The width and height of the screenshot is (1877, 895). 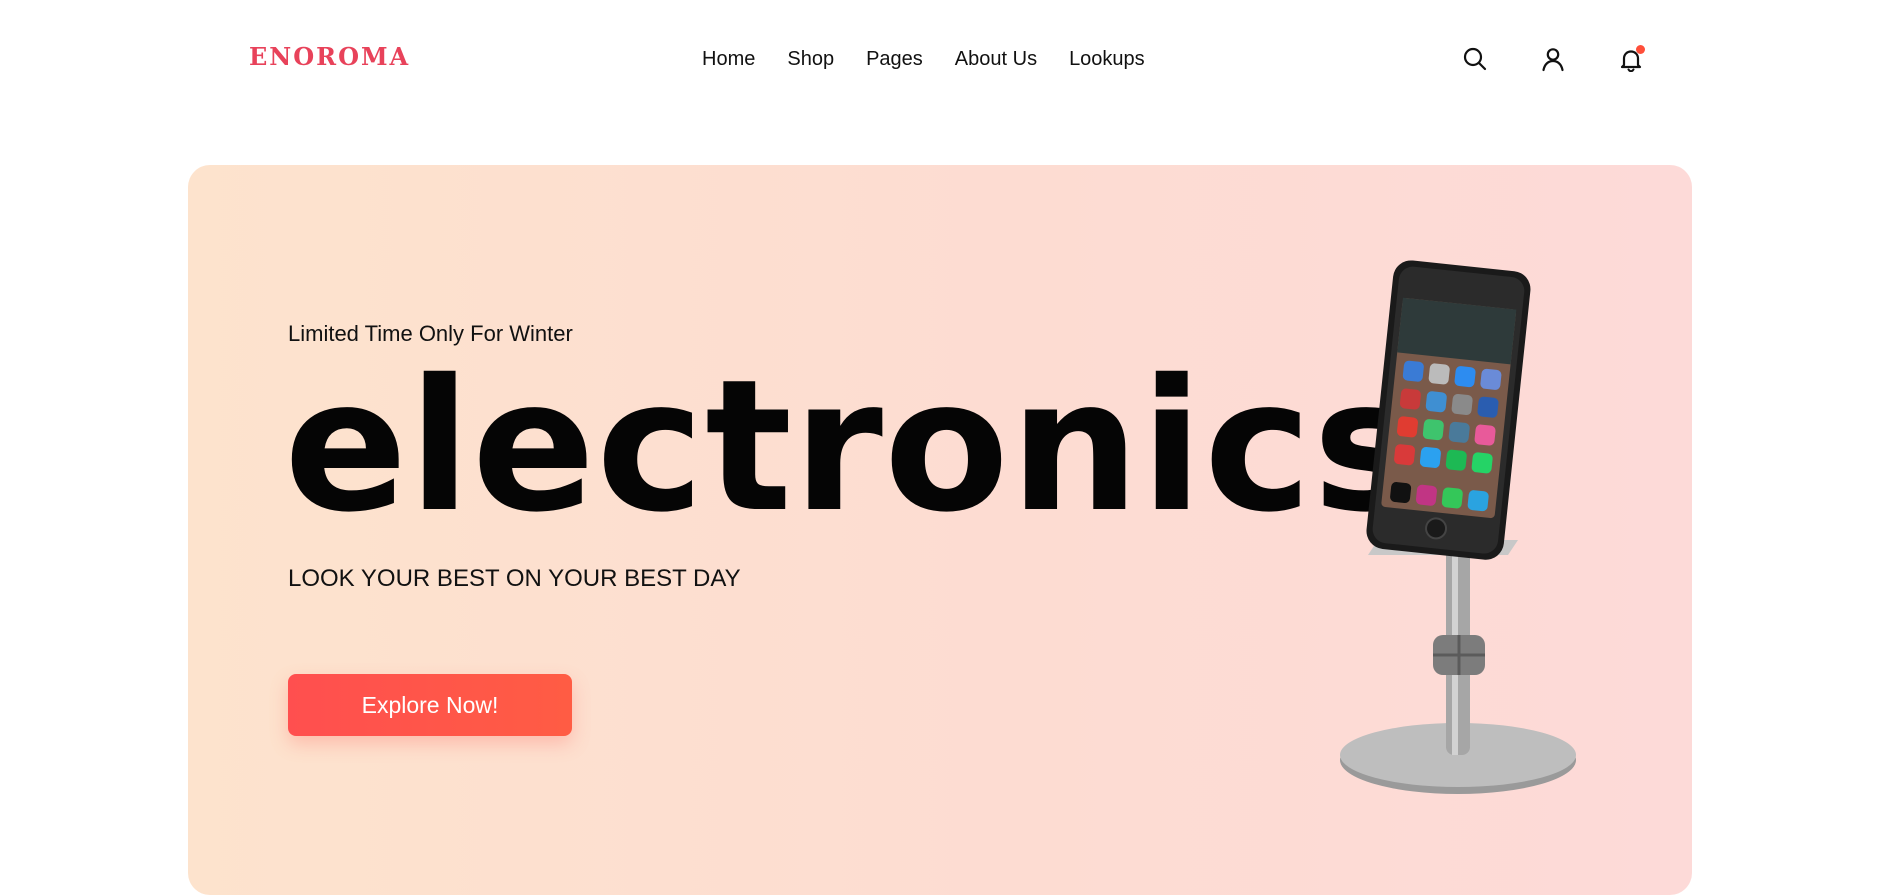 What do you see at coordinates (514, 578) in the screenshot?
I see `hero-tagline: LOOK YOUR BEST ON YOUR BEST DAY` at bounding box center [514, 578].